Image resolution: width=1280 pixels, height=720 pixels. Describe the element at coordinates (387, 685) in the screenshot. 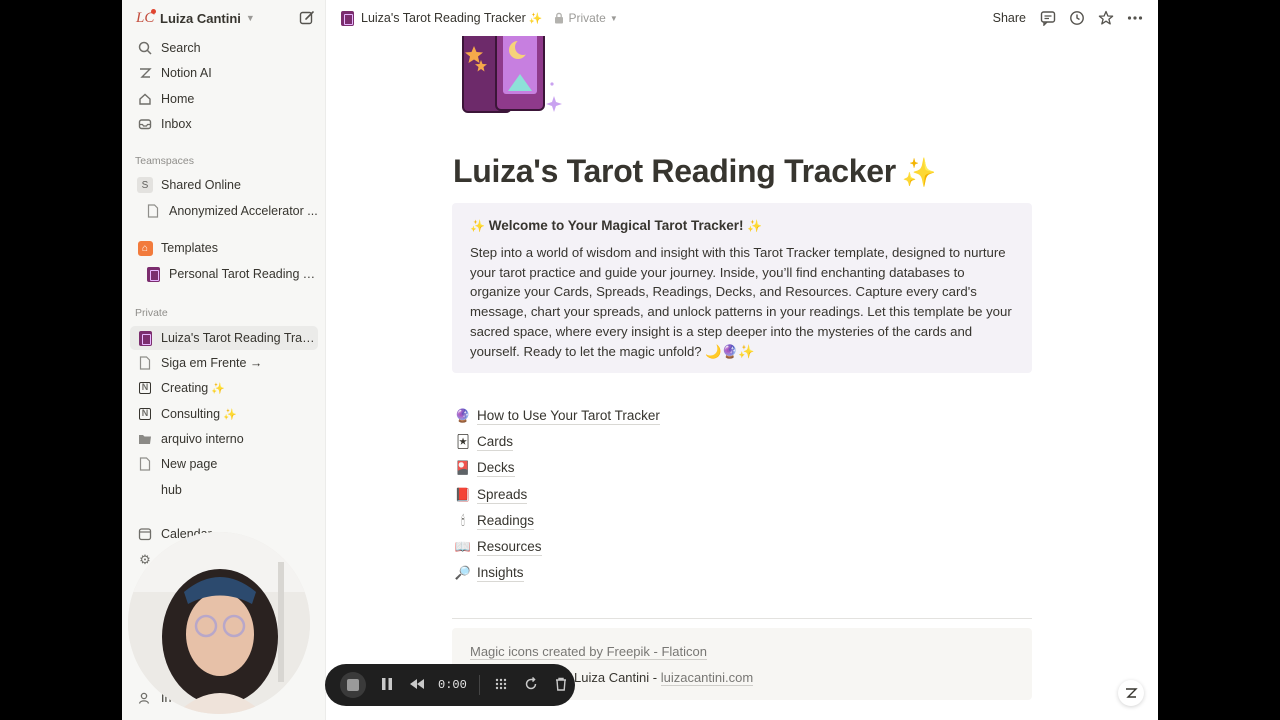

I see `pause-icon` at that location.